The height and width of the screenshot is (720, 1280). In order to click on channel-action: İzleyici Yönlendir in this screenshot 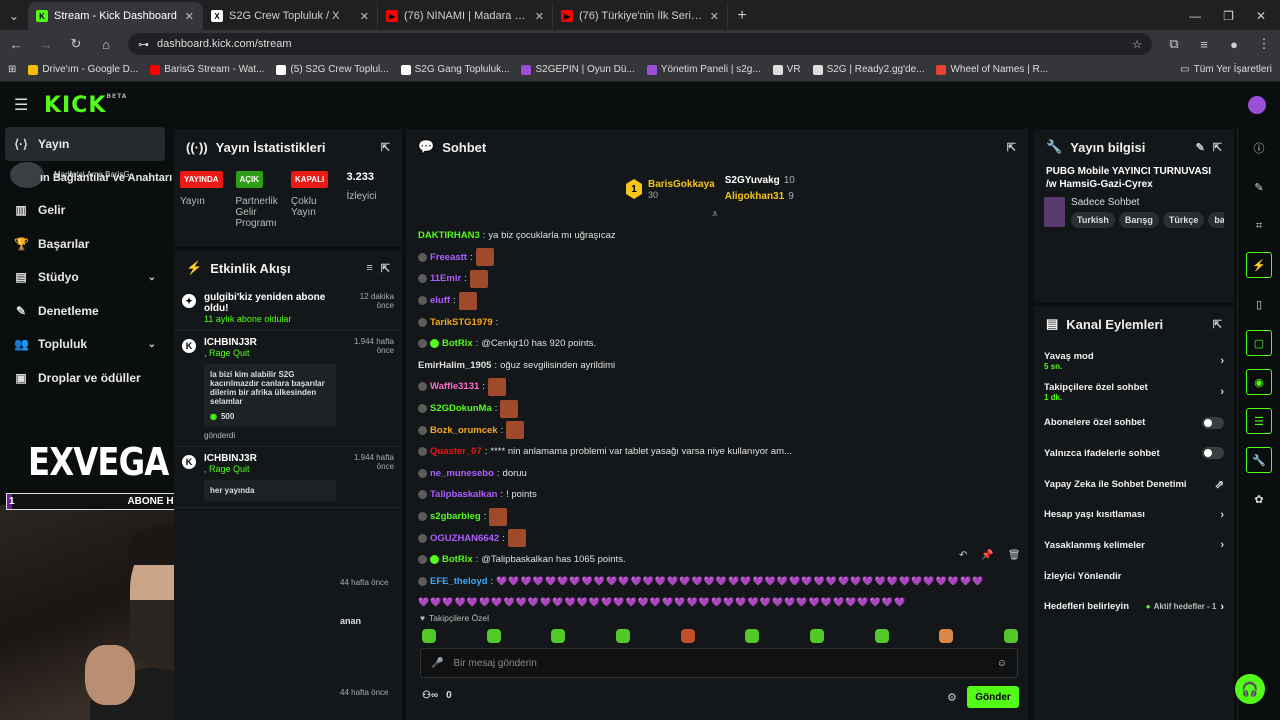, I will do `click(1134, 576)`.